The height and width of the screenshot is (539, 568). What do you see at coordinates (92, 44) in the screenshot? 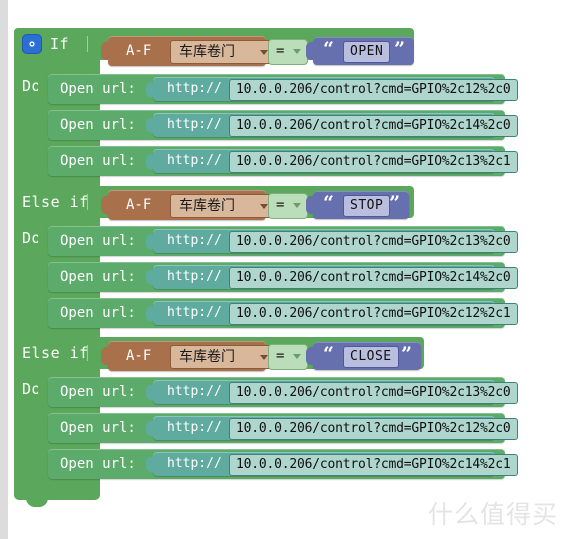
I see `if-condition-notch` at bounding box center [92, 44].